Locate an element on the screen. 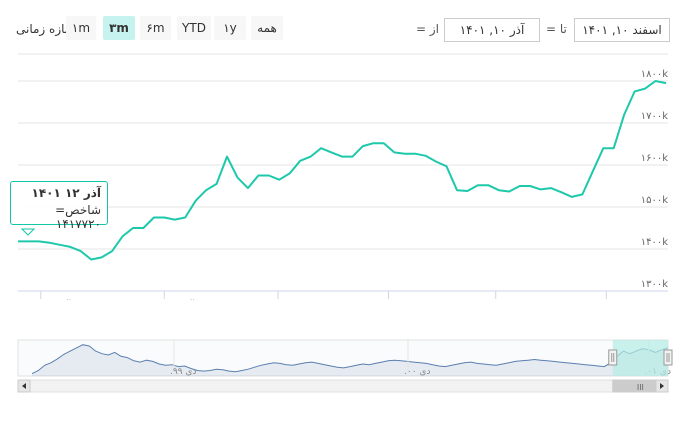 The width and height of the screenshot is (695, 436). y-tick-label: ۱۳۰۰k is located at coordinates (654, 284).